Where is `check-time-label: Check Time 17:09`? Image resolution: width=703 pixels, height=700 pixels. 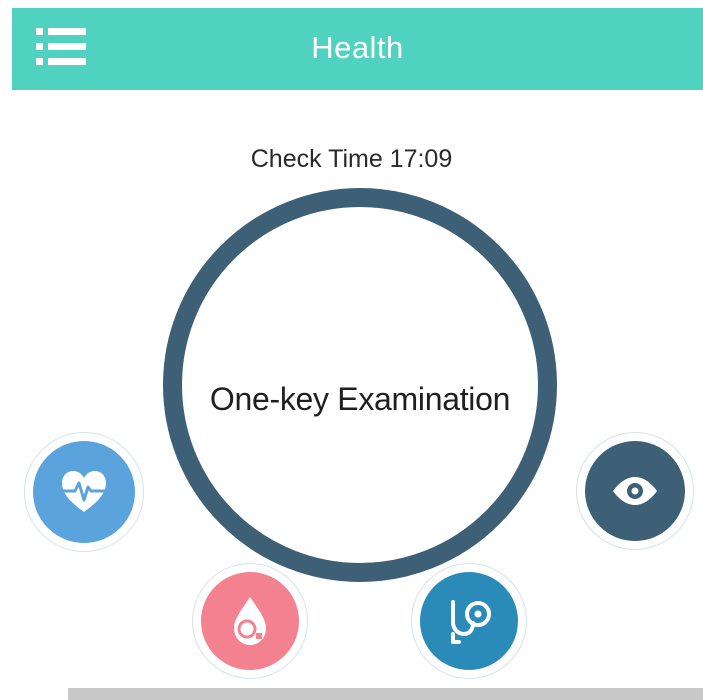
check-time-label: Check Time 17:09 is located at coordinates (351, 159).